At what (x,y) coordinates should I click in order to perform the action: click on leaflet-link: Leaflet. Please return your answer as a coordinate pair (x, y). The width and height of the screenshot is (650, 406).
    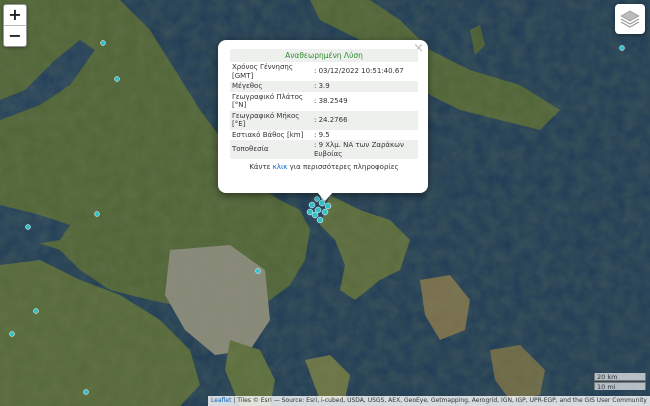
    Looking at the image, I should click on (221, 400).